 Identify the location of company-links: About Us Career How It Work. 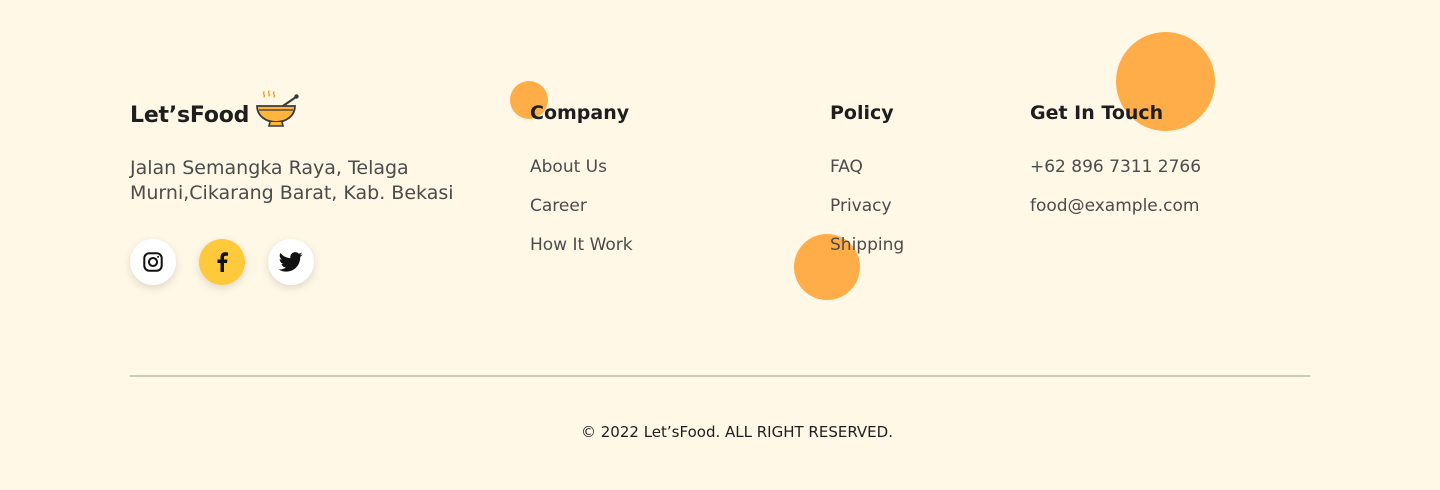
(581, 206).